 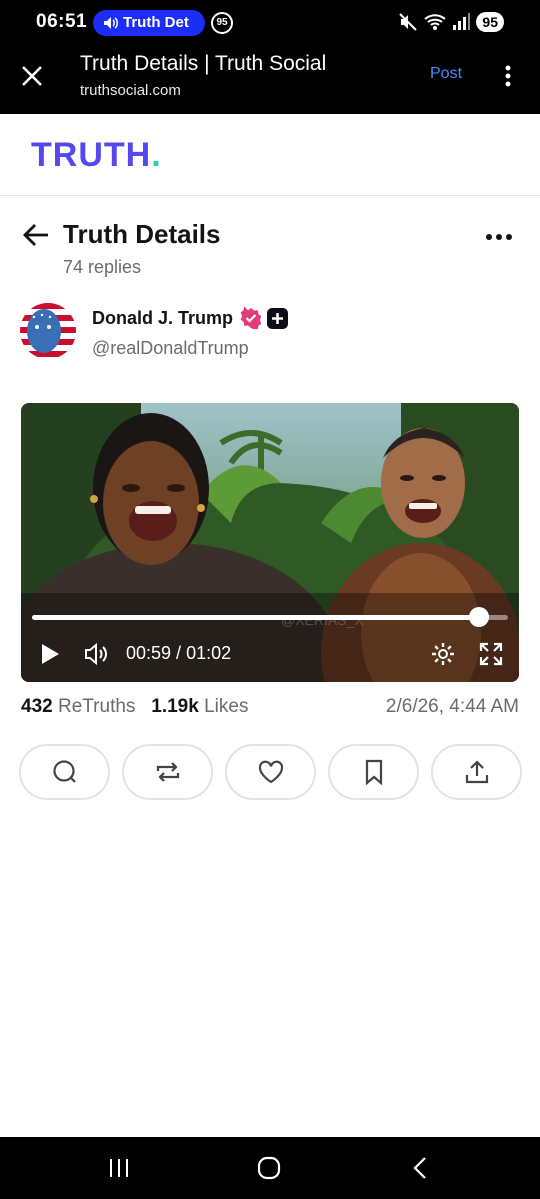 I want to click on author-name: Donald J. Trump, so click(x=162, y=318).